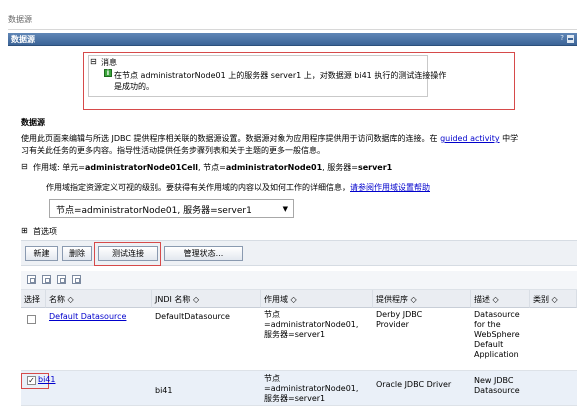 The width and height of the screenshot is (581, 406). What do you see at coordinates (61, 279) in the screenshot?
I see `show-filter-icon` at bounding box center [61, 279].